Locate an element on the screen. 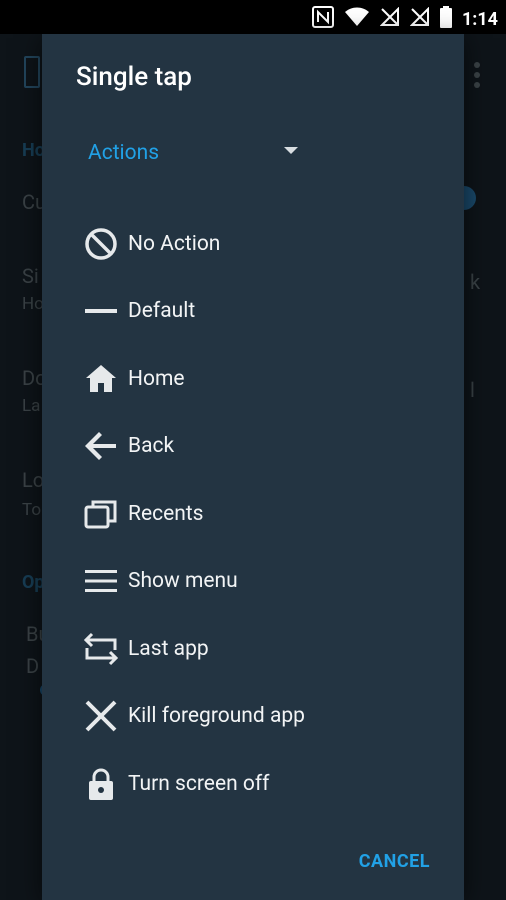 This screenshot has width=506, height=900. wifi-icon is located at coordinates (357, 19).